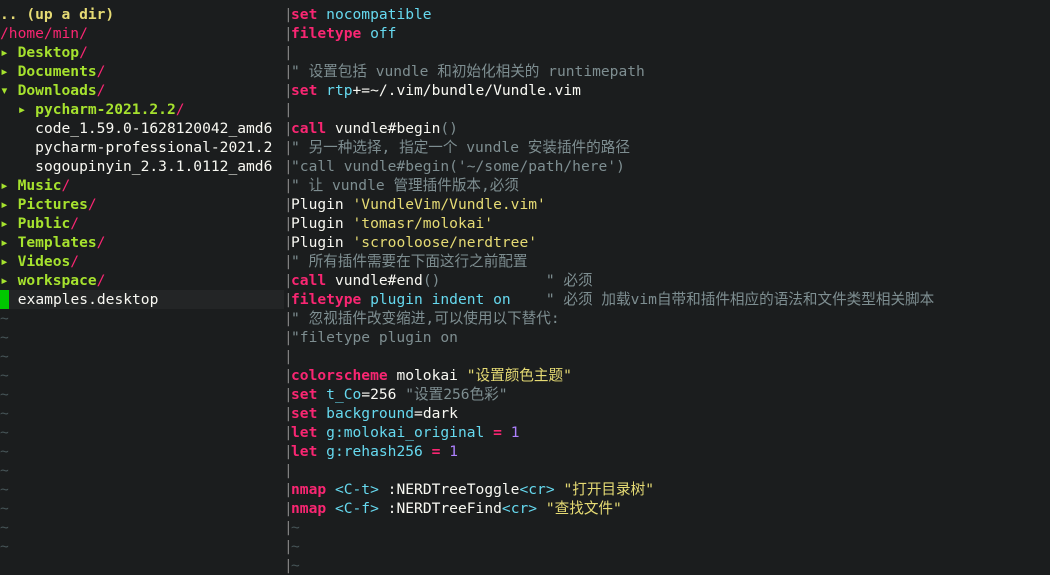  What do you see at coordinates (309, 508) in the screenshot?
I see `keyword: nmap` at bounding box center [309, 508].